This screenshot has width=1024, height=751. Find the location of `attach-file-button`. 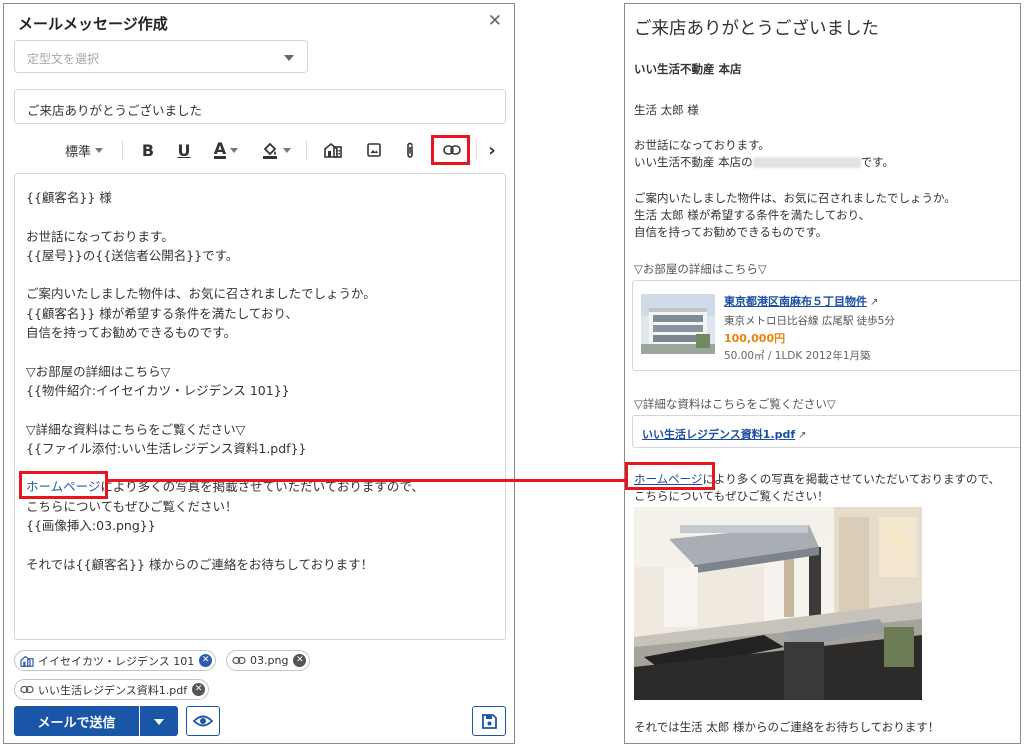

attach-file-button is located at coordinates (410, 150).